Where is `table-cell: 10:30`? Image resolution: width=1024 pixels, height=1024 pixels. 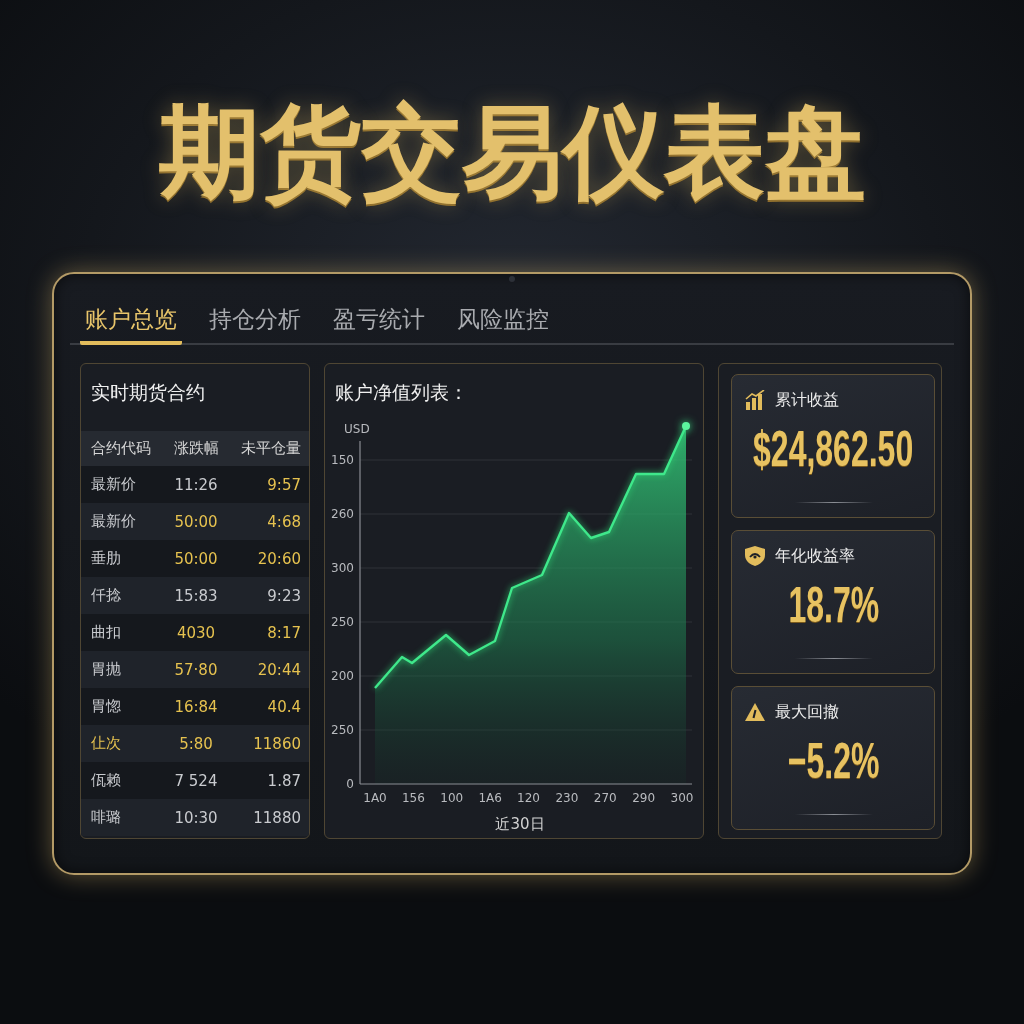 table-cell: 10:30 is located at coordinates (196, 817).